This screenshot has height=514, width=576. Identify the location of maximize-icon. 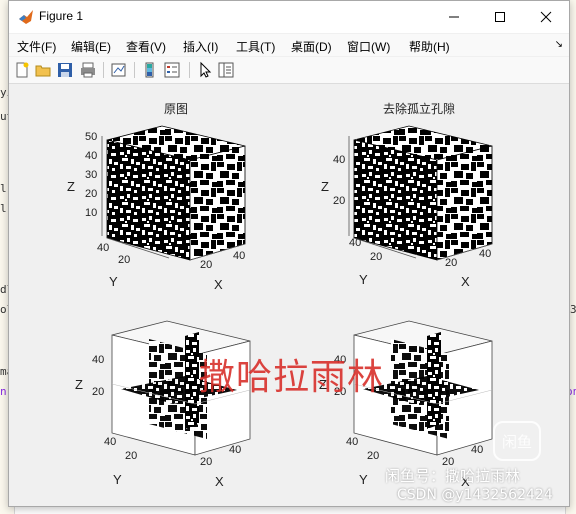
(500, 17).